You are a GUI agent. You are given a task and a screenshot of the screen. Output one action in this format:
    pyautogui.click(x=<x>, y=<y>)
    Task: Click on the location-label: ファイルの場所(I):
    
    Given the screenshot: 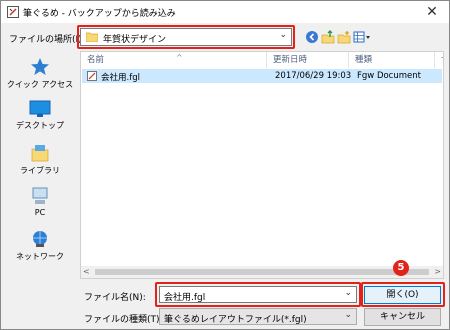 What is the action you would take?
    pyautogui.click(x=47, y=40)
    